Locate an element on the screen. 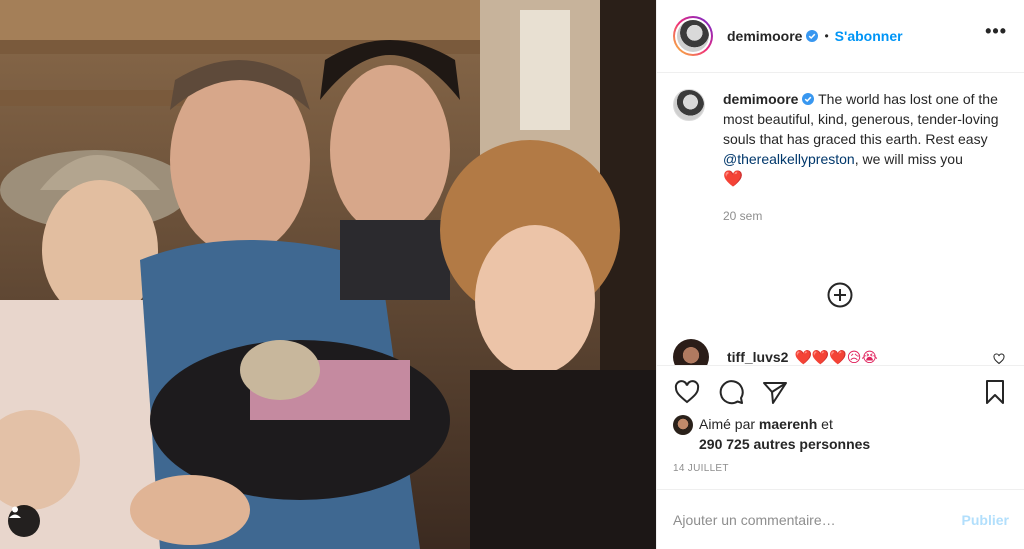  likes-prefix: Aimé par is located at coordinates (727, 424).